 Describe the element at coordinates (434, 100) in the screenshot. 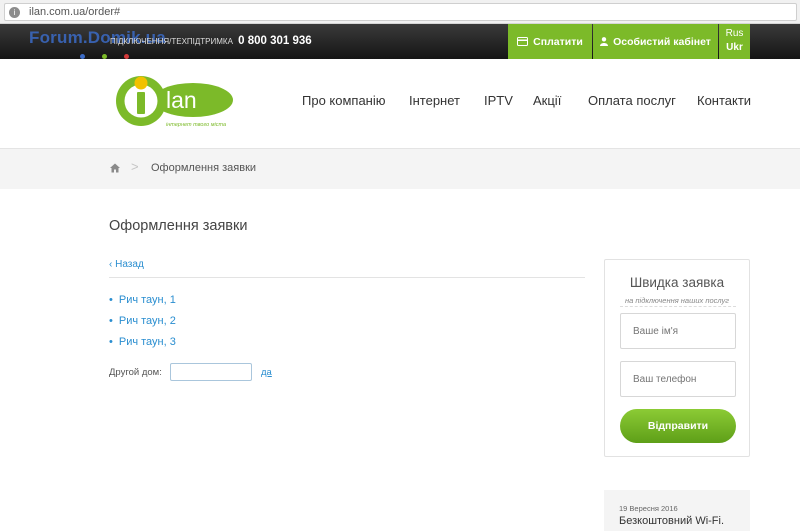

I see `nav-internet: Інтернет` at that location.